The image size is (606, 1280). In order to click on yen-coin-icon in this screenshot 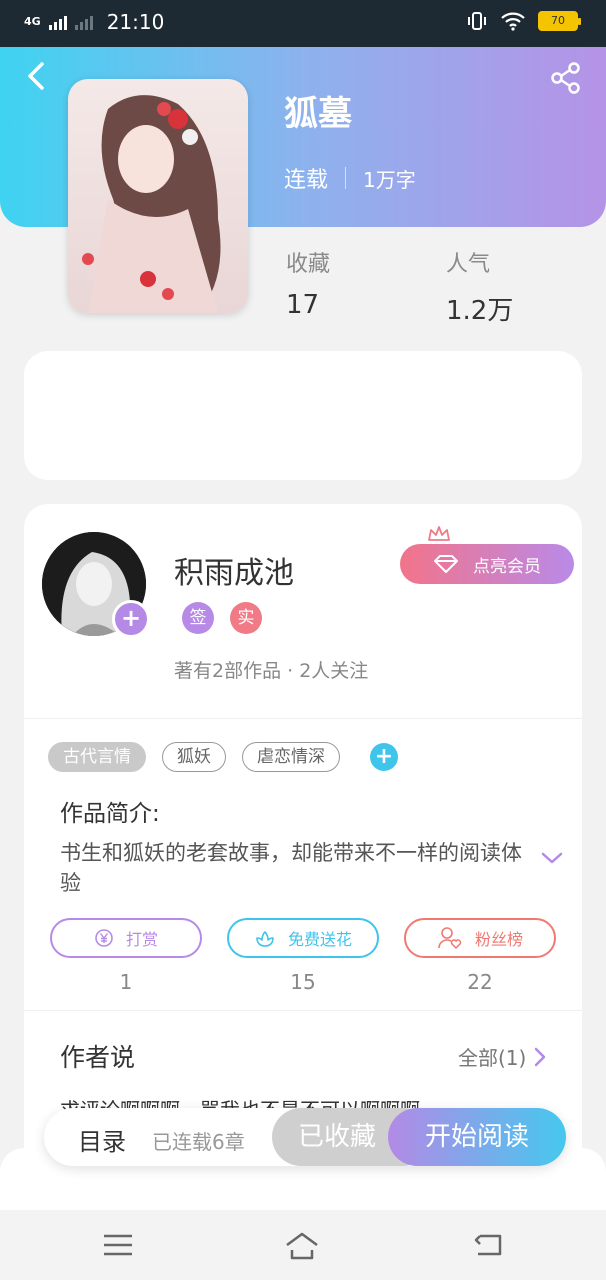, I will do `click(104, 938)`.